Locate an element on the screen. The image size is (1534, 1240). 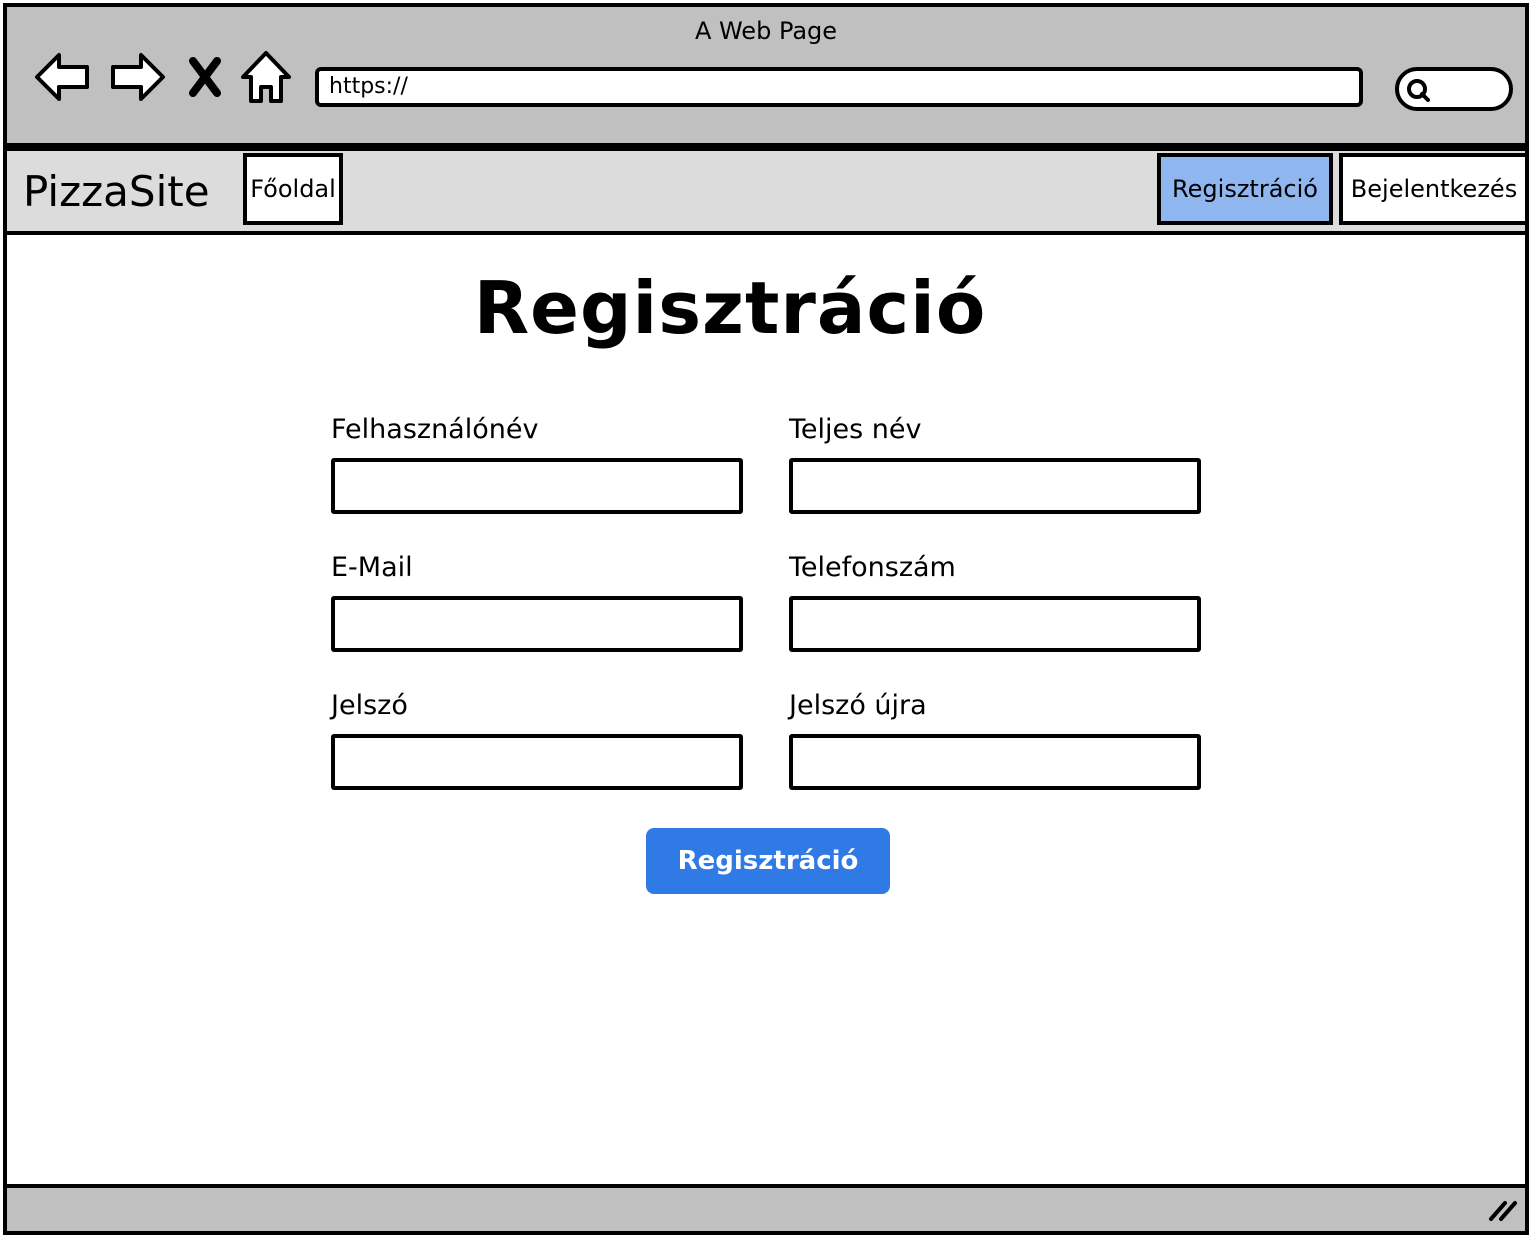
back-arrow-icon is located at coordinates (63, 77).